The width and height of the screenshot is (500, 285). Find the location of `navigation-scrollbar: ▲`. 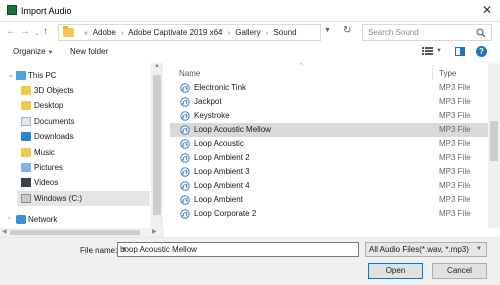

navigation-scrollbar: ▲ is located at coordinates (157, 145).